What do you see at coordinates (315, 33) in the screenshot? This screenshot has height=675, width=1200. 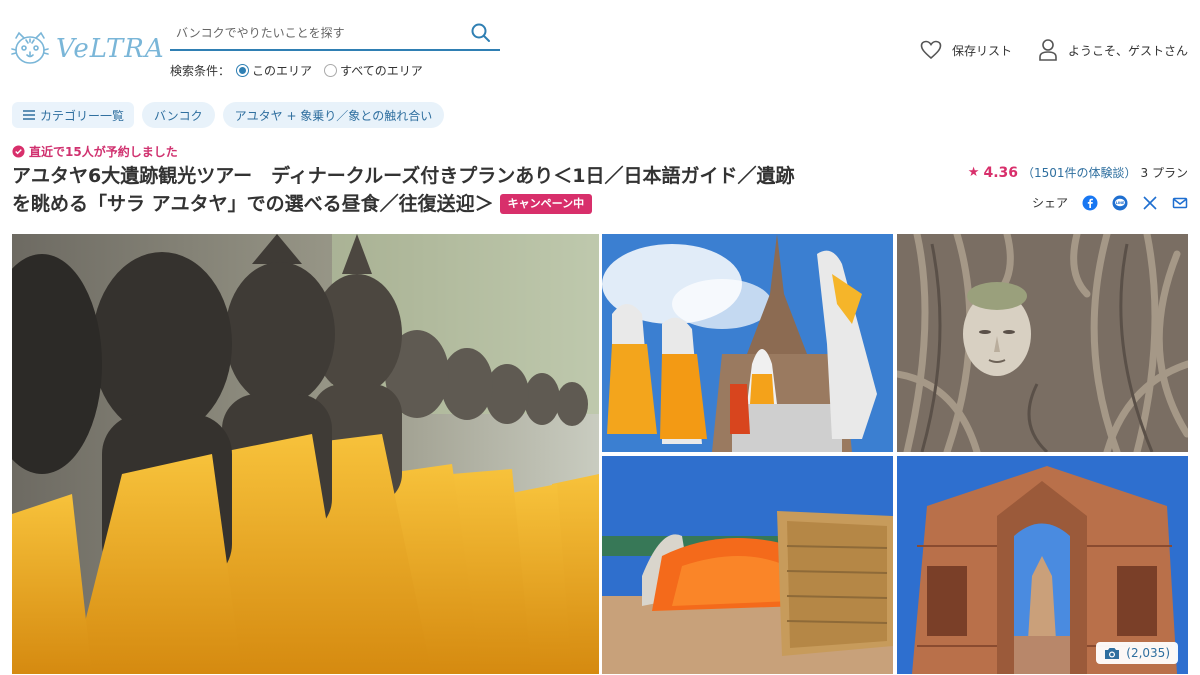 I see `search-input` at bounding box center [315, 33].